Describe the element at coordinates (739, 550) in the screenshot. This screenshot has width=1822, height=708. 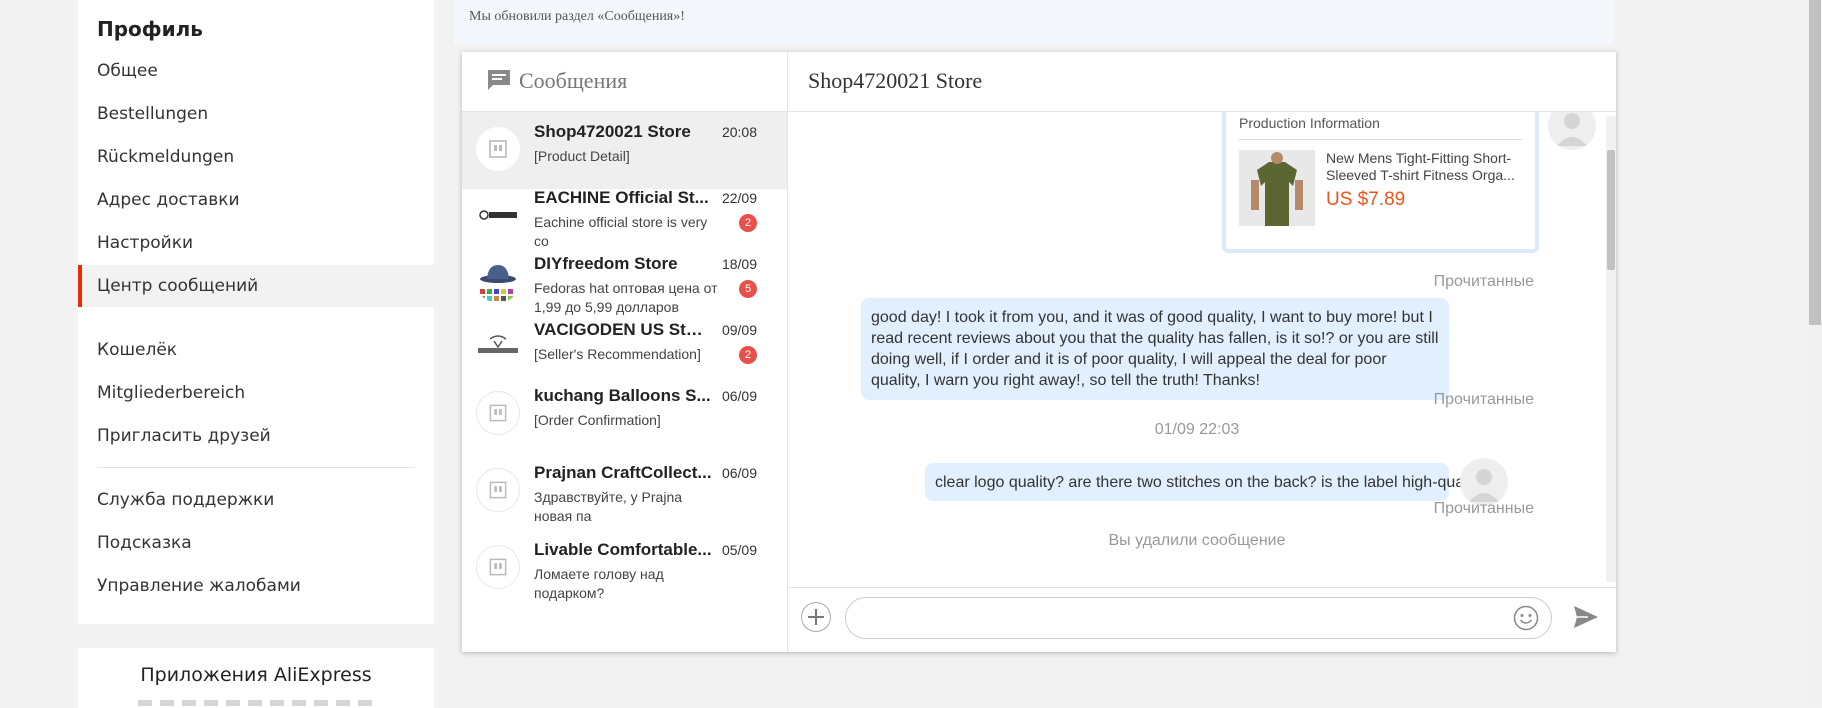
I see `conversation-time: 05/09` at that location.